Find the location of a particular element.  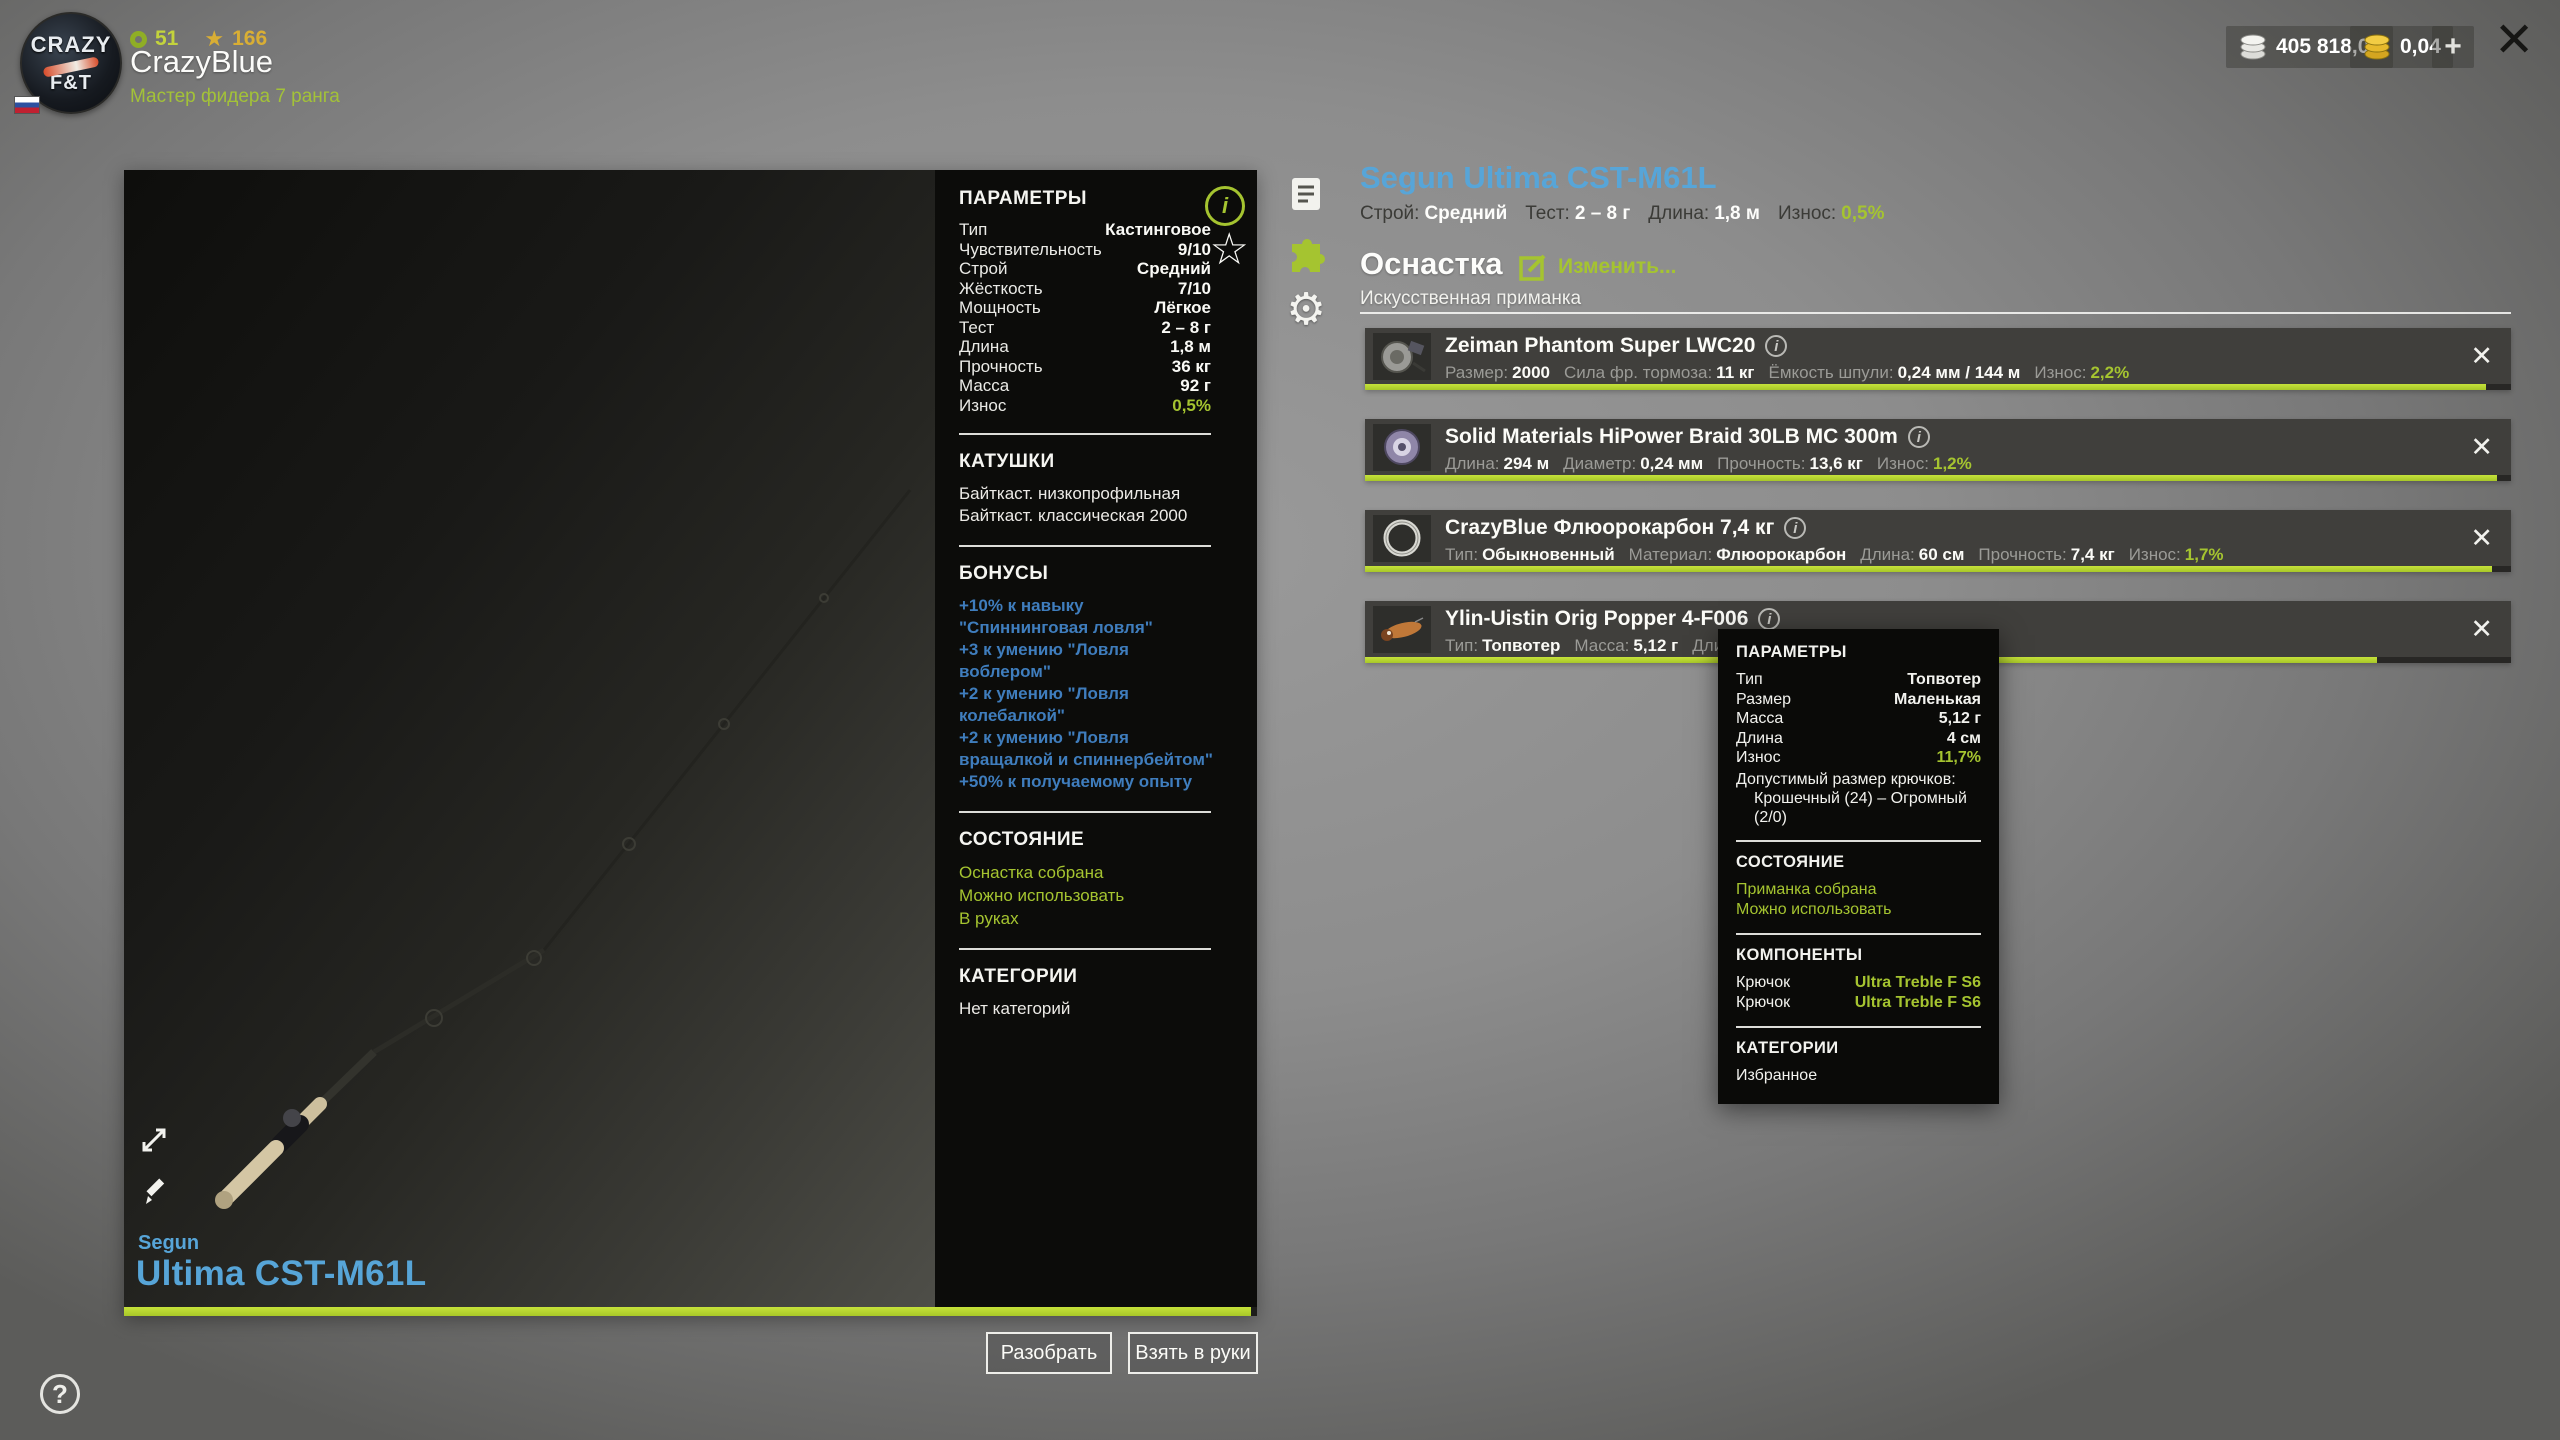

rod-brand: Segun is located at coordinates (169, 1243).